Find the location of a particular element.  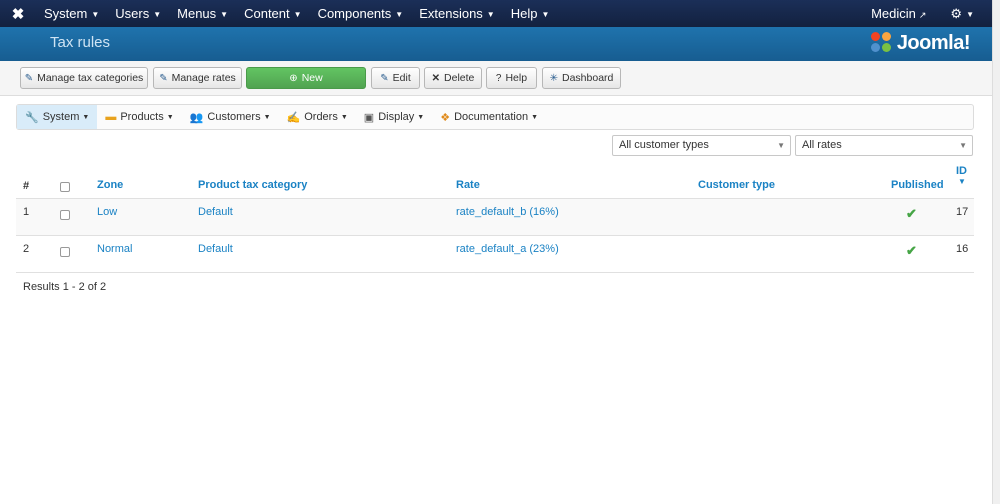

wrench-icon: 🔧 is located at coordinates (32, 117).